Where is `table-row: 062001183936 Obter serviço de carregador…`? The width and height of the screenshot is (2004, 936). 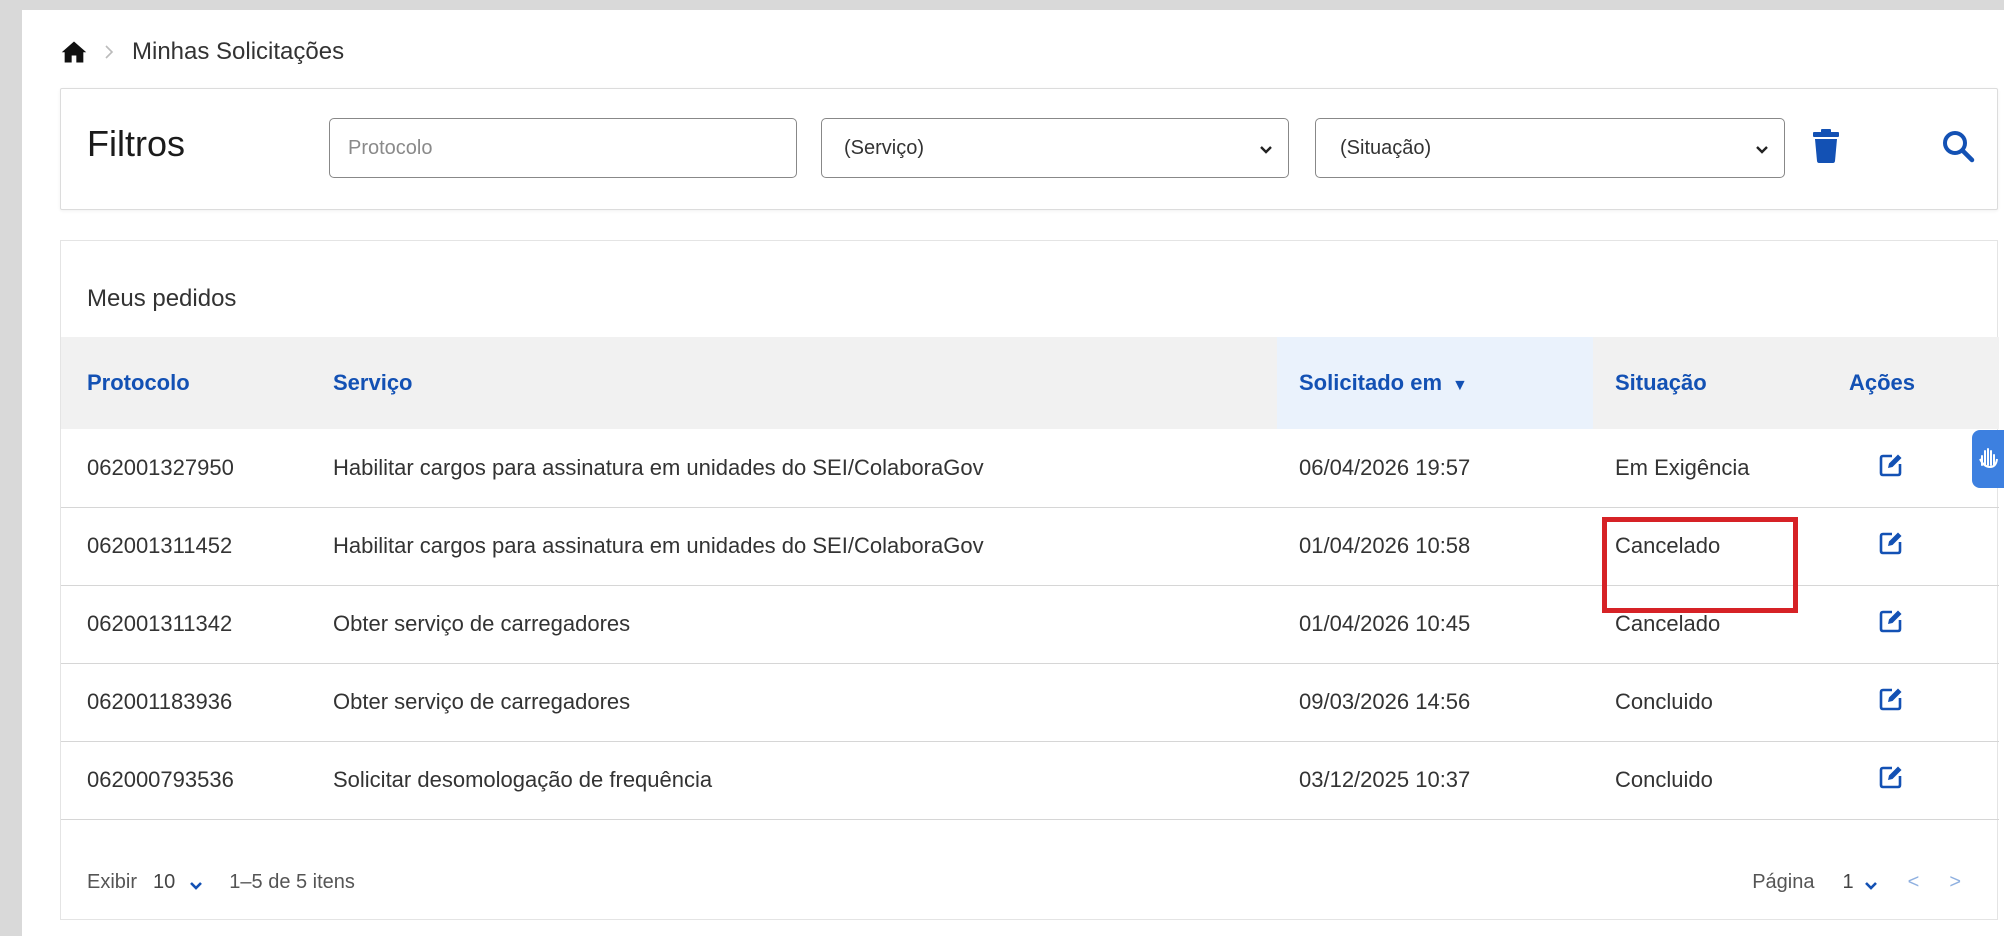 table-row: 062001183936 Obter serviço de carregador… is located at coordinates (1030, 702).